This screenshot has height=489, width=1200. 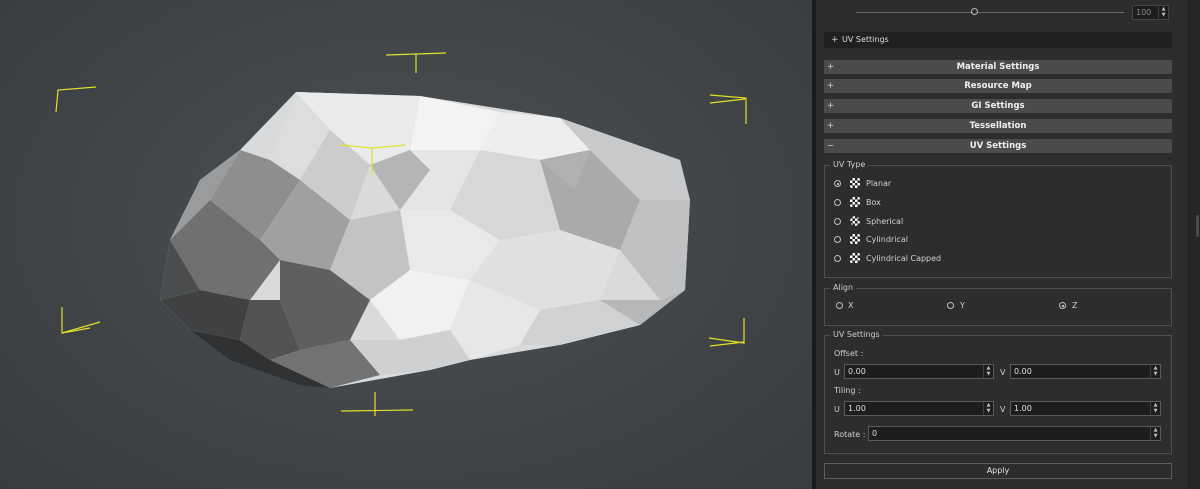 I want to click on uv-type-cylindrical-capped-label: Cylindrical Capped, so click(x=903, y=258).